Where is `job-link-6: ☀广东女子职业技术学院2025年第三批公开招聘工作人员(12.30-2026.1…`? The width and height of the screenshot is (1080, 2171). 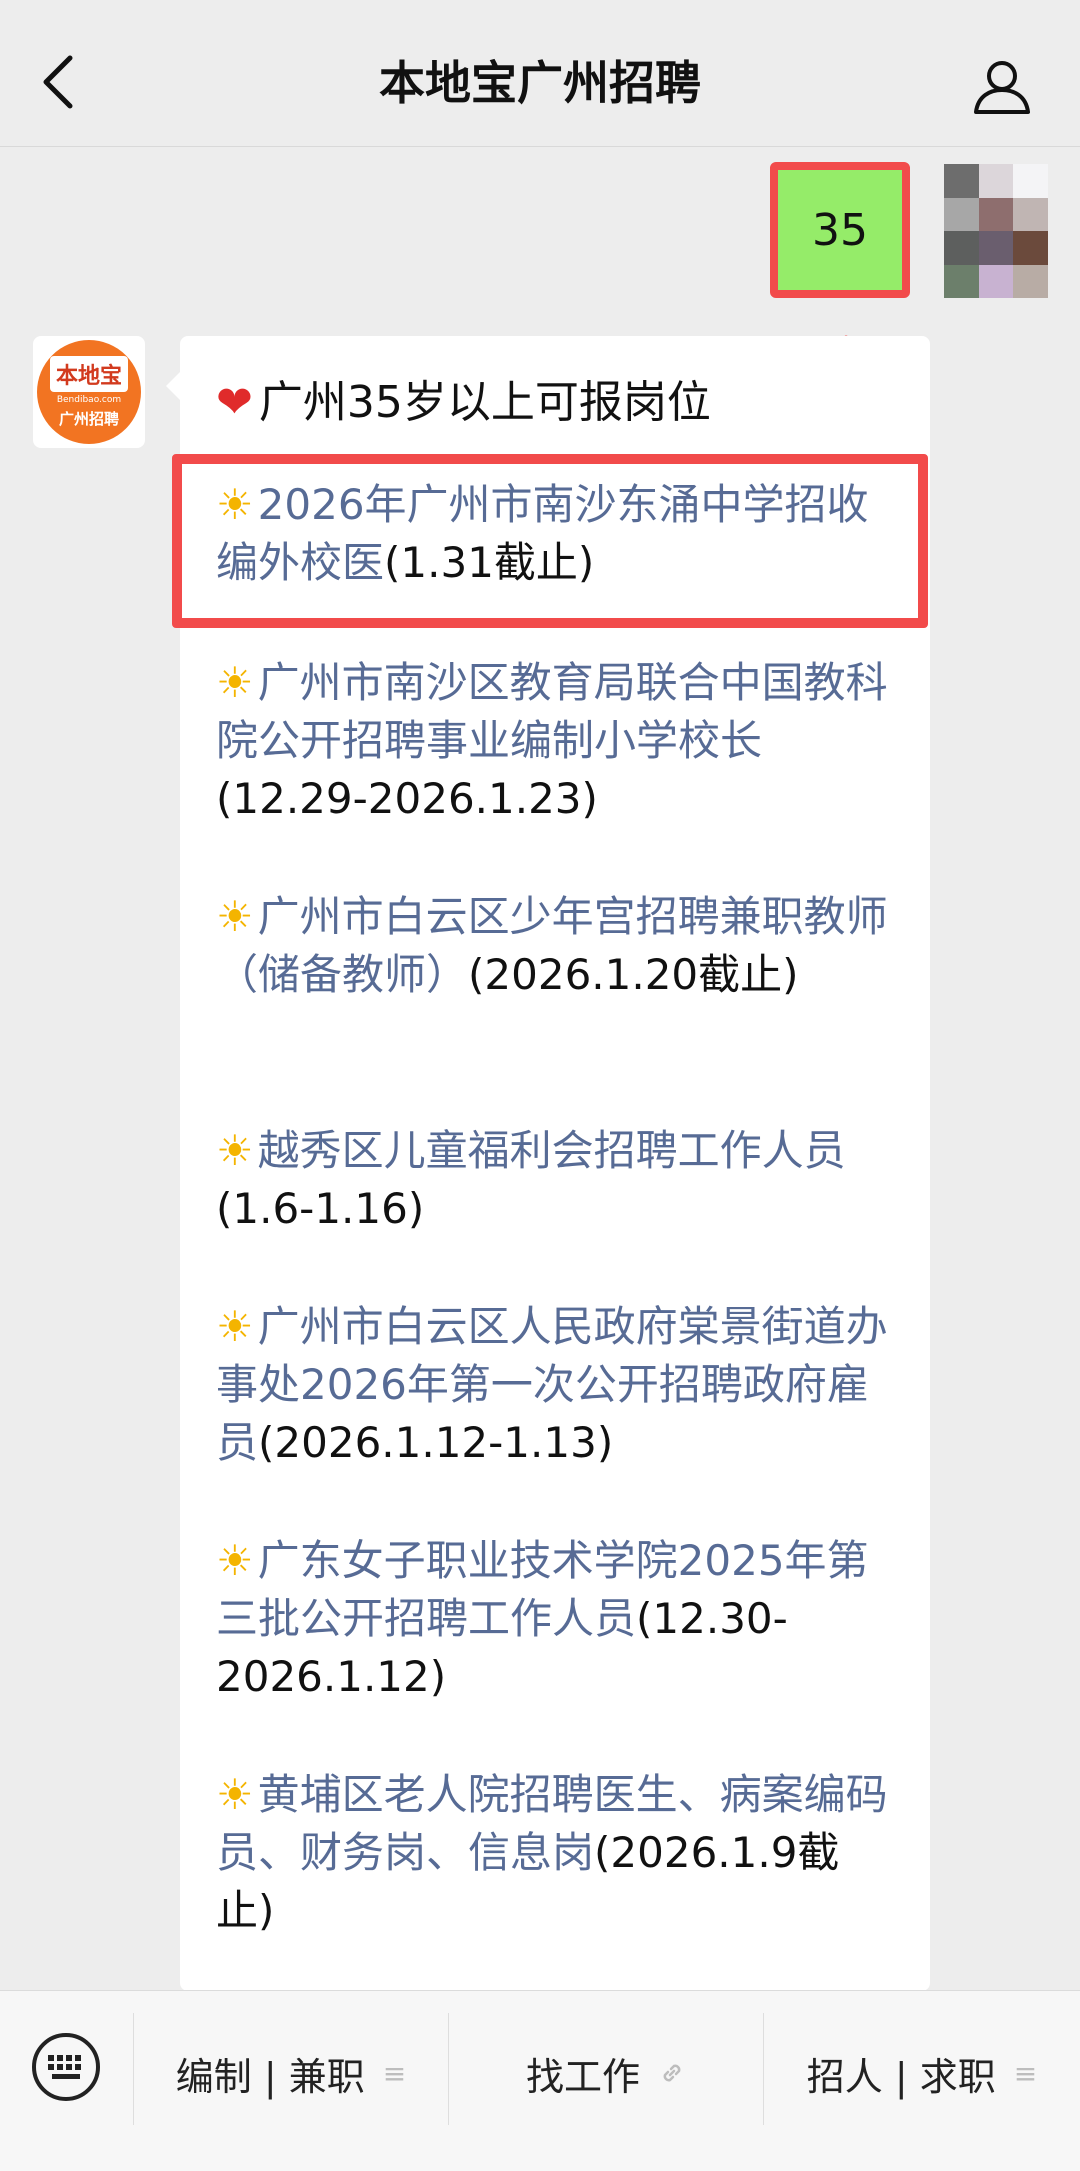 job-link-6: ☀广东女子职业技术学院2025年第三批公开招聘工作人员(12.30-2026.1… is located at coordinates (556, 1619).